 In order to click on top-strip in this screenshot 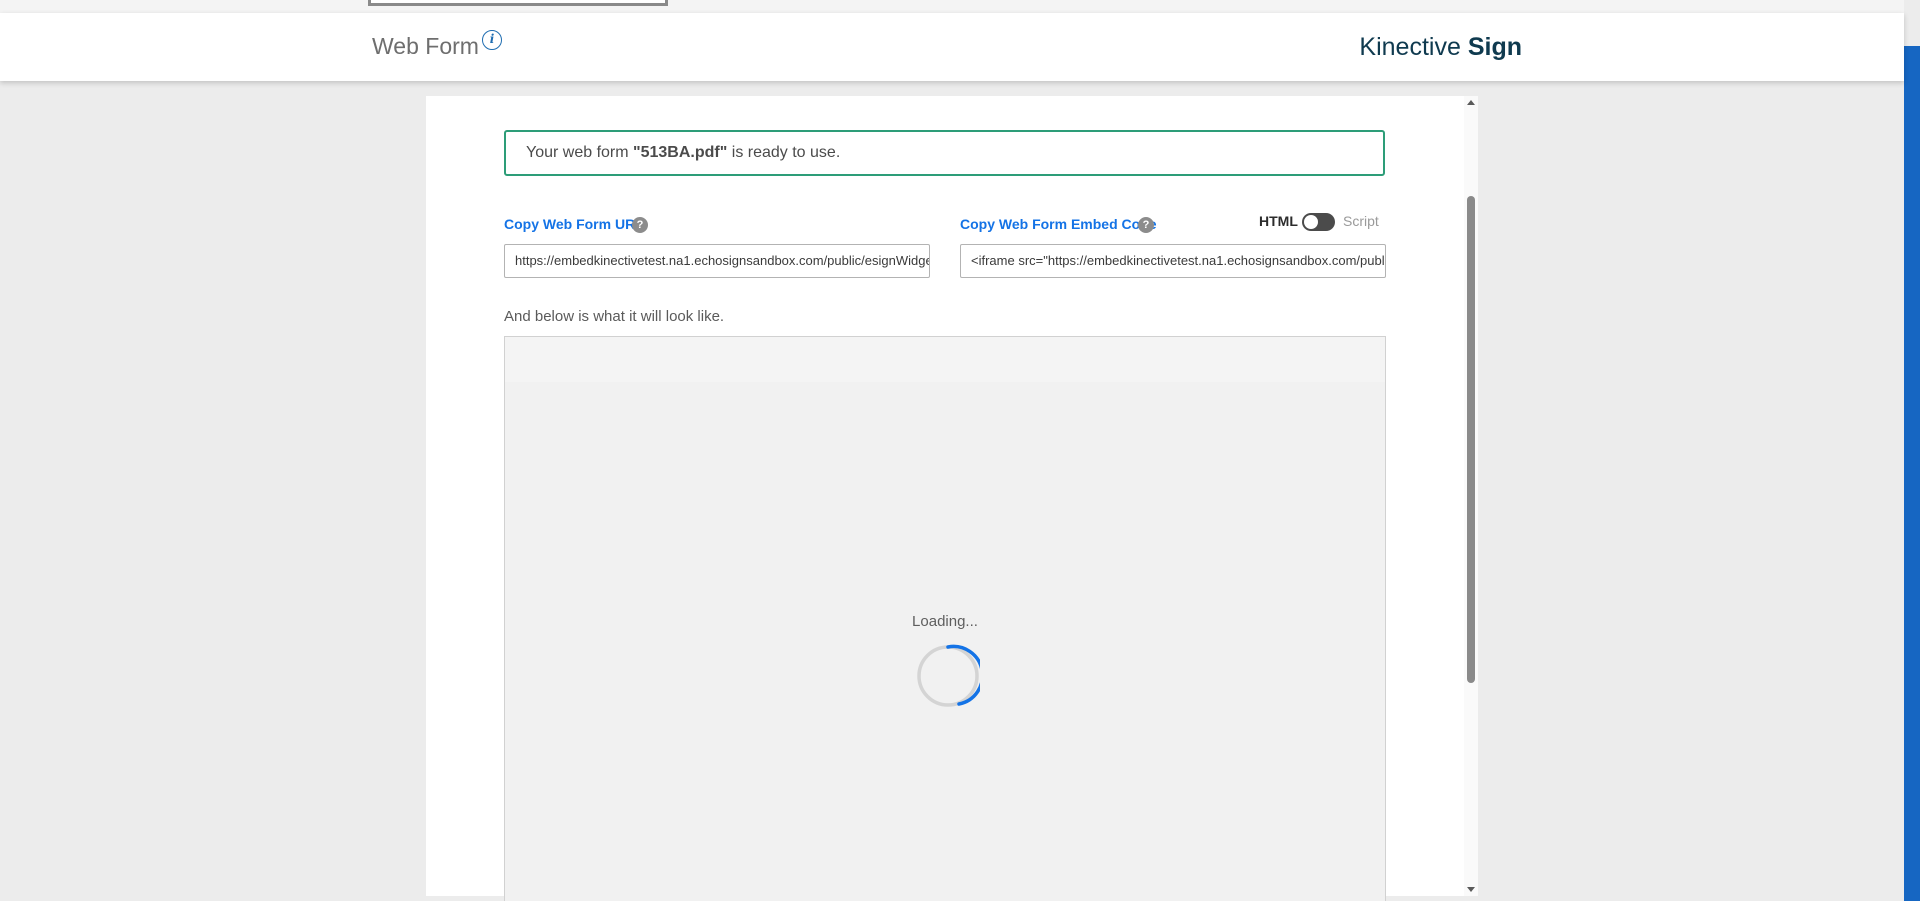, I will do `click(952, 6)`.